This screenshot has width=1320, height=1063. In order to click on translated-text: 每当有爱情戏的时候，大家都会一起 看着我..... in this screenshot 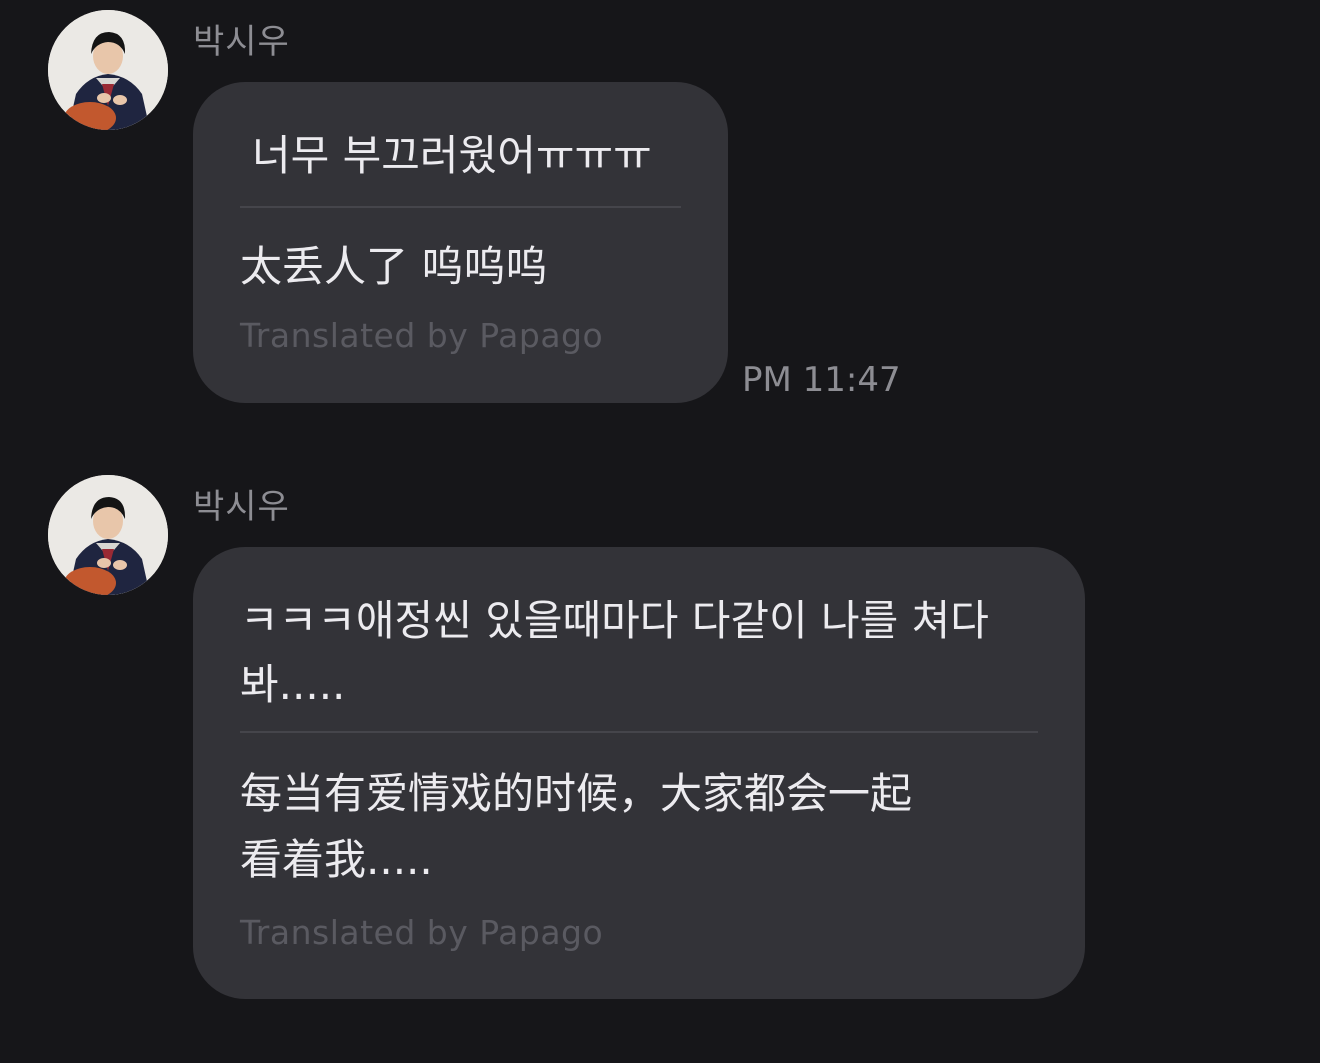, I will do `click(576, 826)`.